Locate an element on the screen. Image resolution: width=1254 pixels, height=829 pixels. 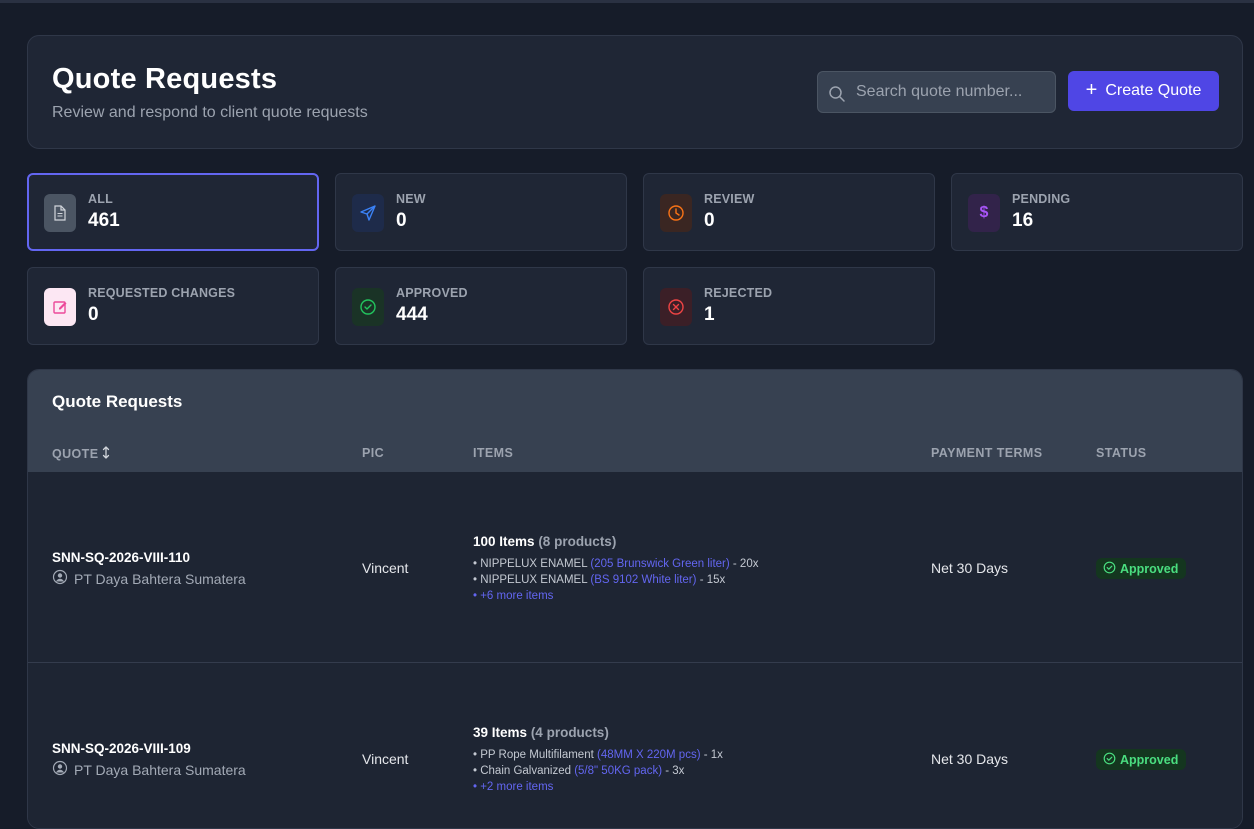
stat-value: 444 is located at coordinates (412, 314).